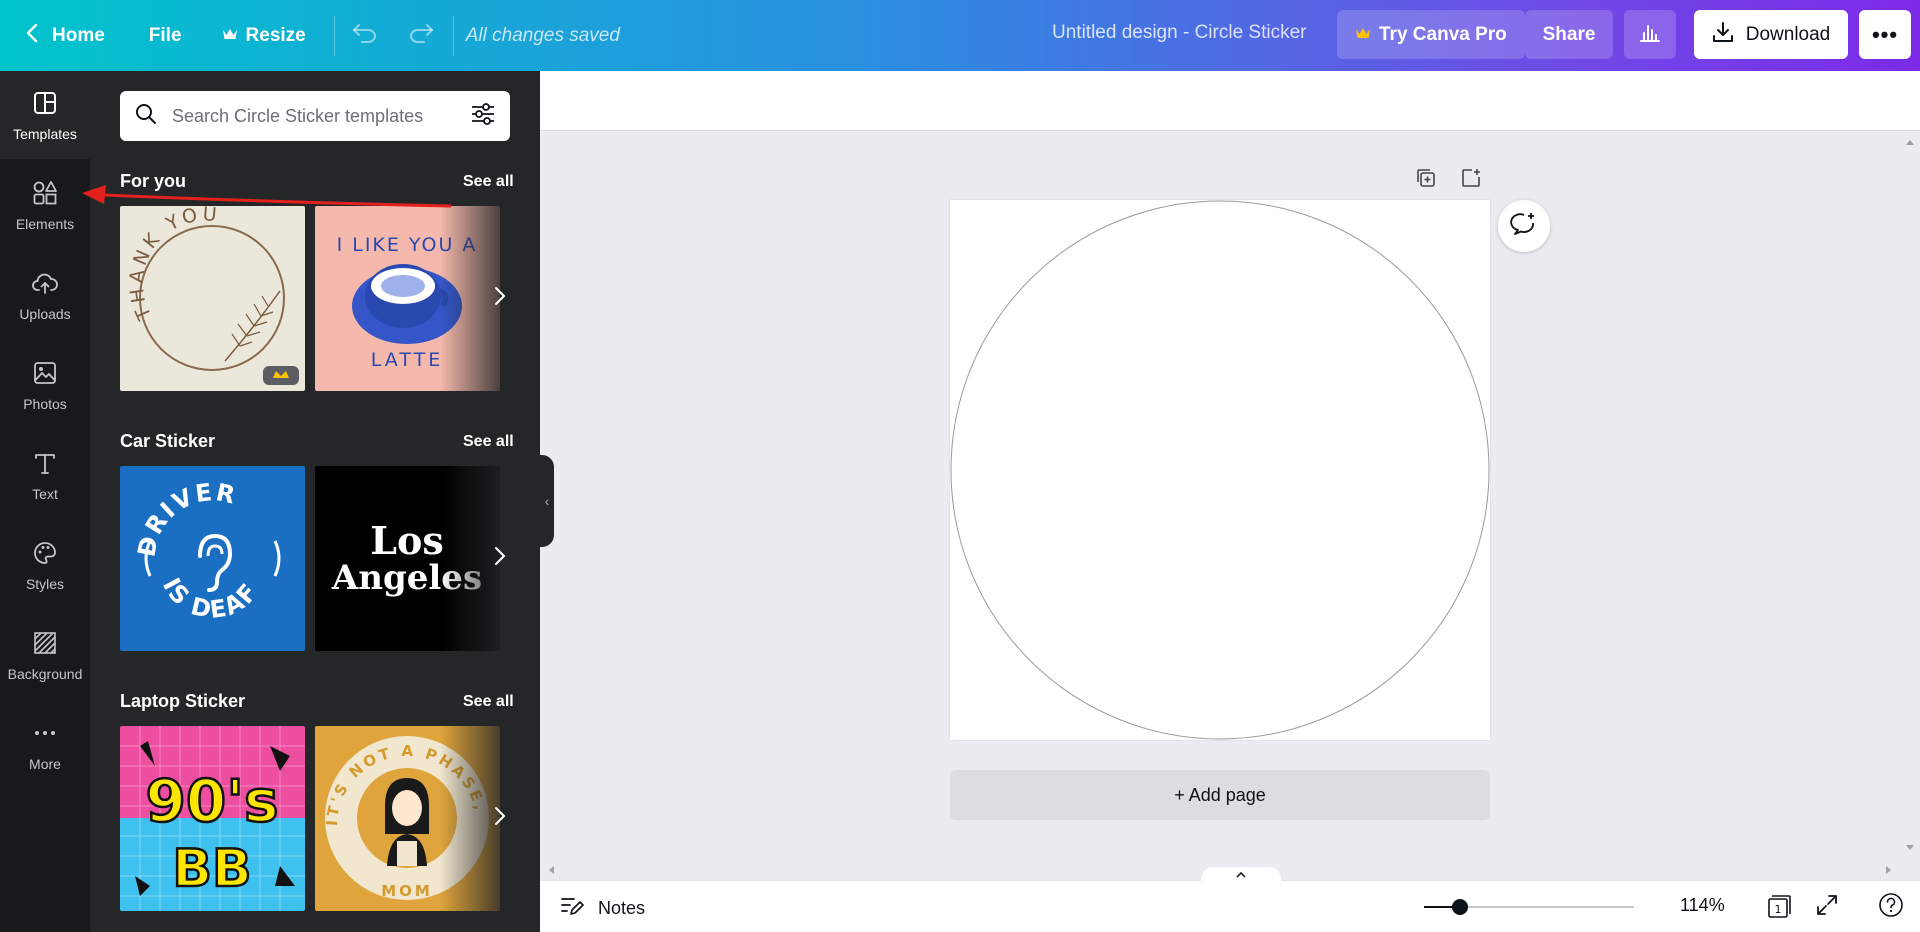  What do you see at coordinates (45, 464) in the screenshot?
I see `text-icon` at bounding box center [45, 464].